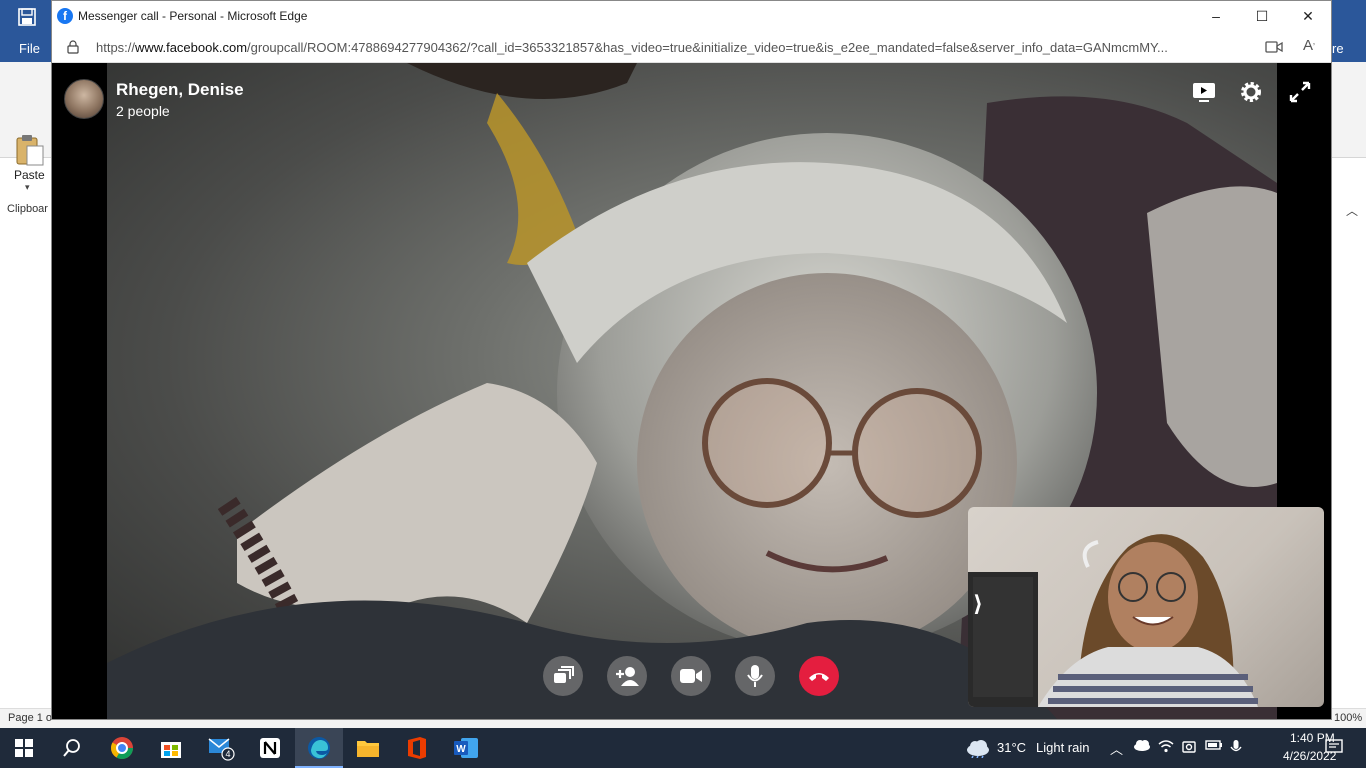  I want to click on facebook-icon: f, so click(65, 16).